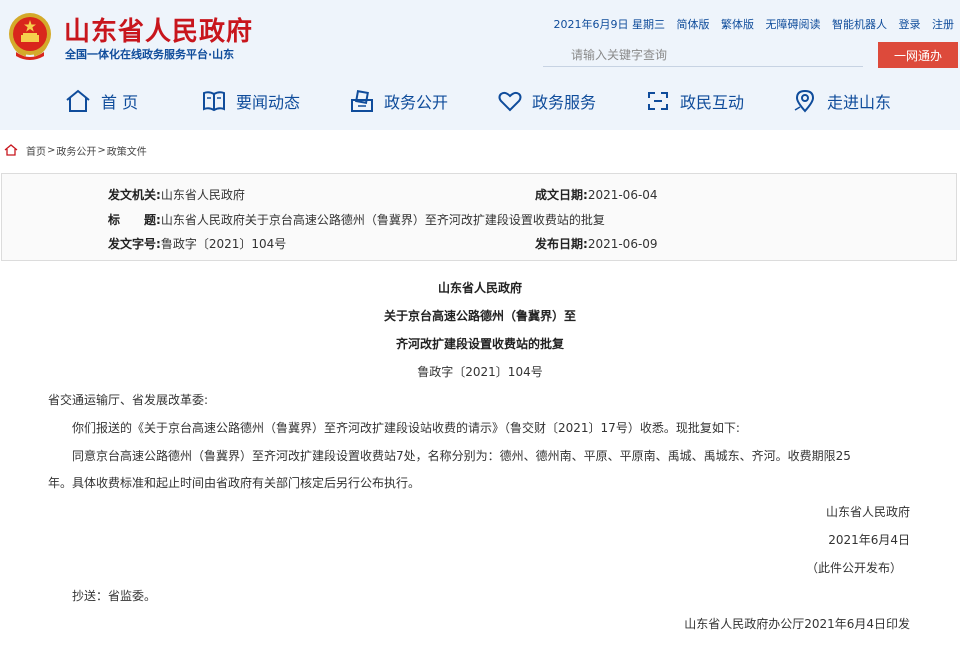  I want to click on doc-number: 鲁政字〔2021〕104号, so click(480, 372).